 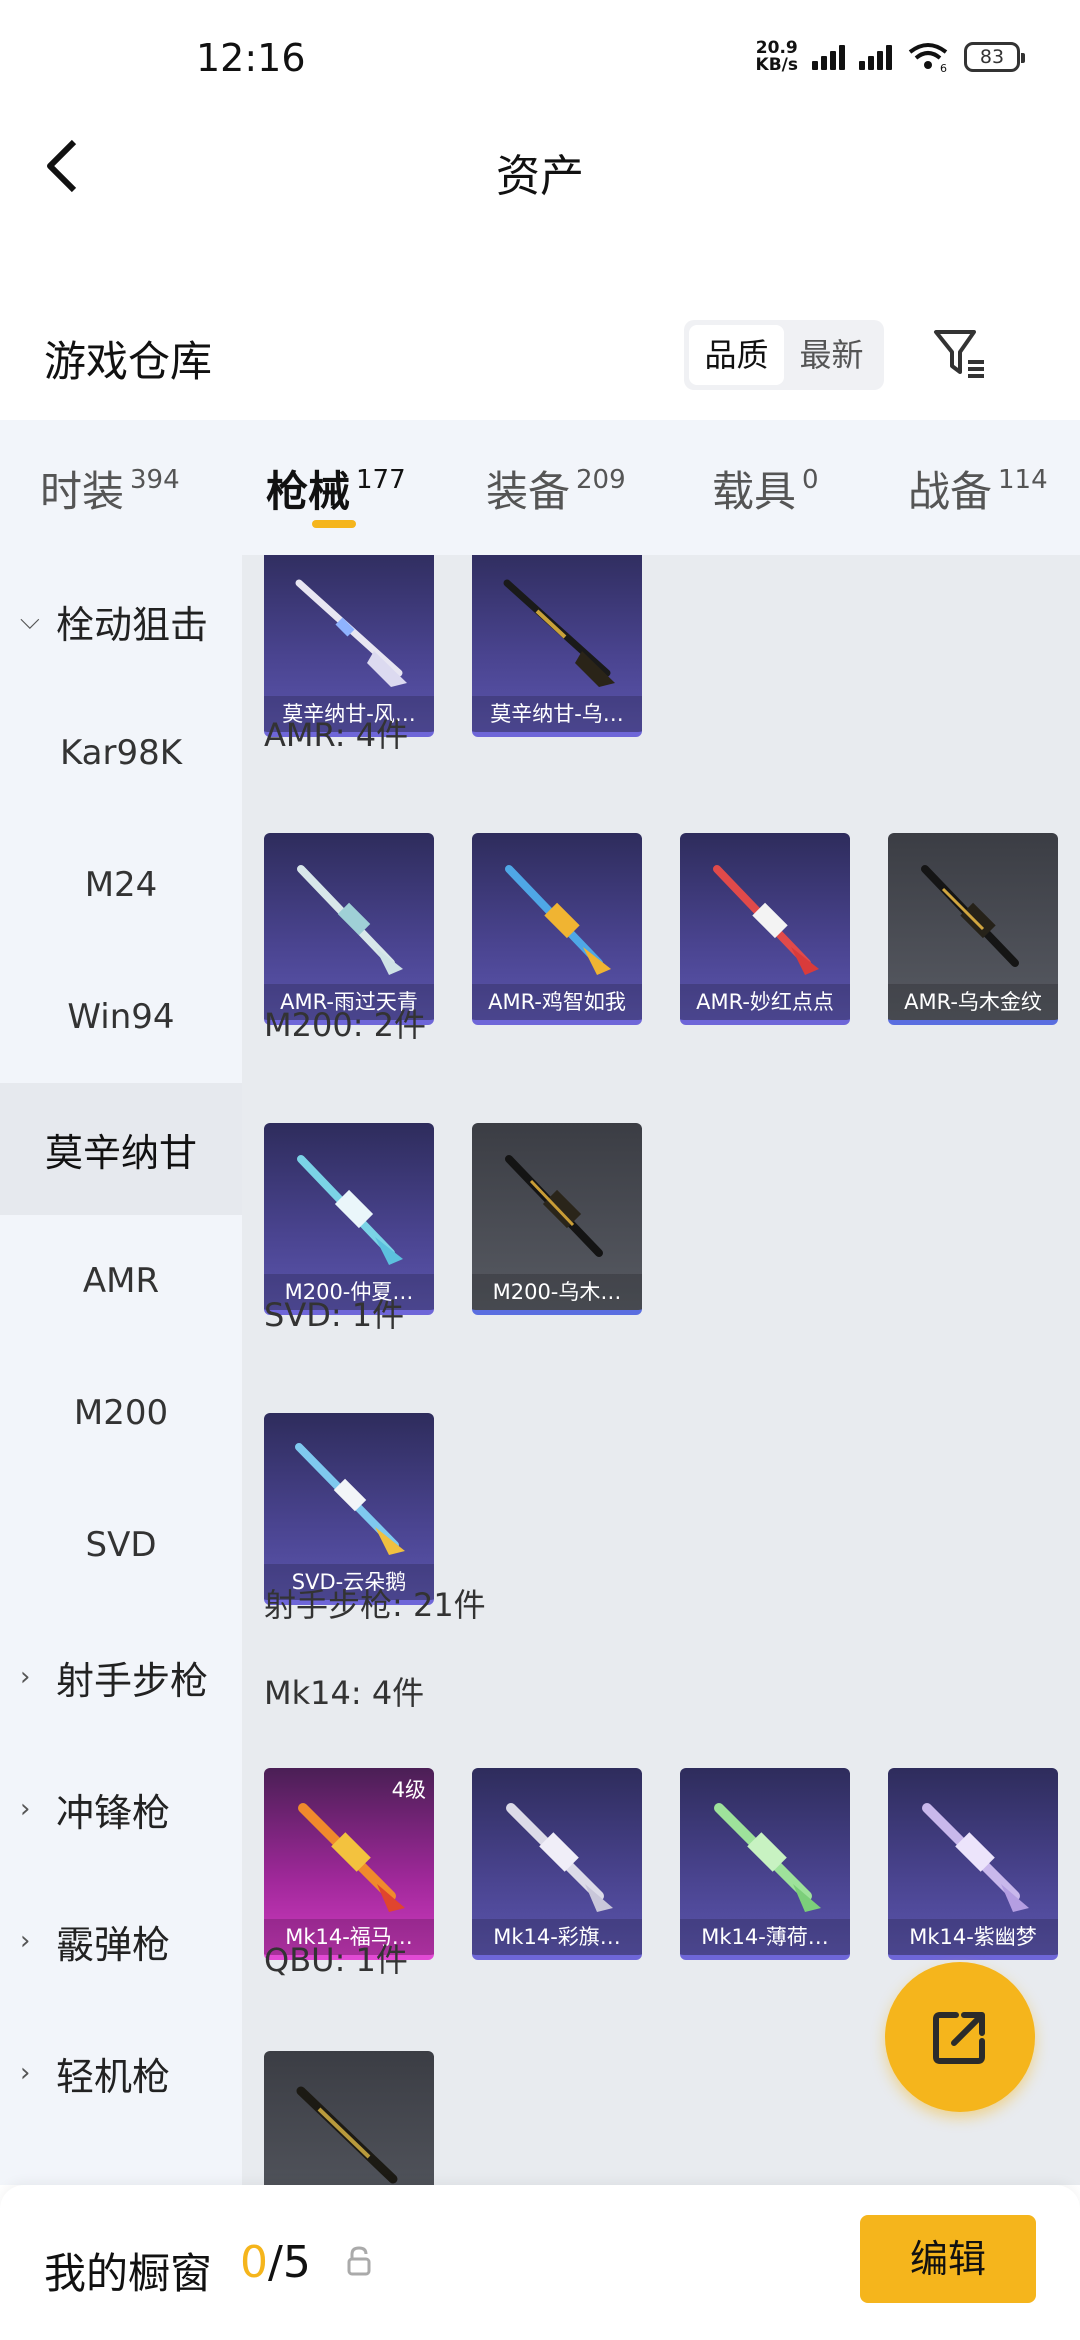 What do you see at coordinates (132, 1680) in the screenshot?
I see `sidebar-item-label: 射手步枪` at bounding box center [132, 1680].